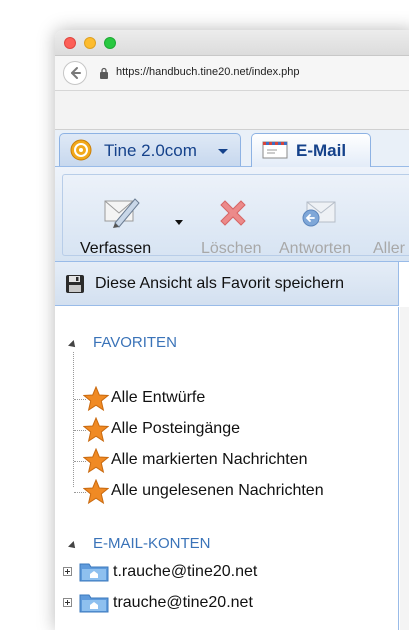 The image size is (409, 630). Describe the element at coordinates (175, 428) in the screenshot. I see `favorite-item-label: Alle Posteingänge` at that location.